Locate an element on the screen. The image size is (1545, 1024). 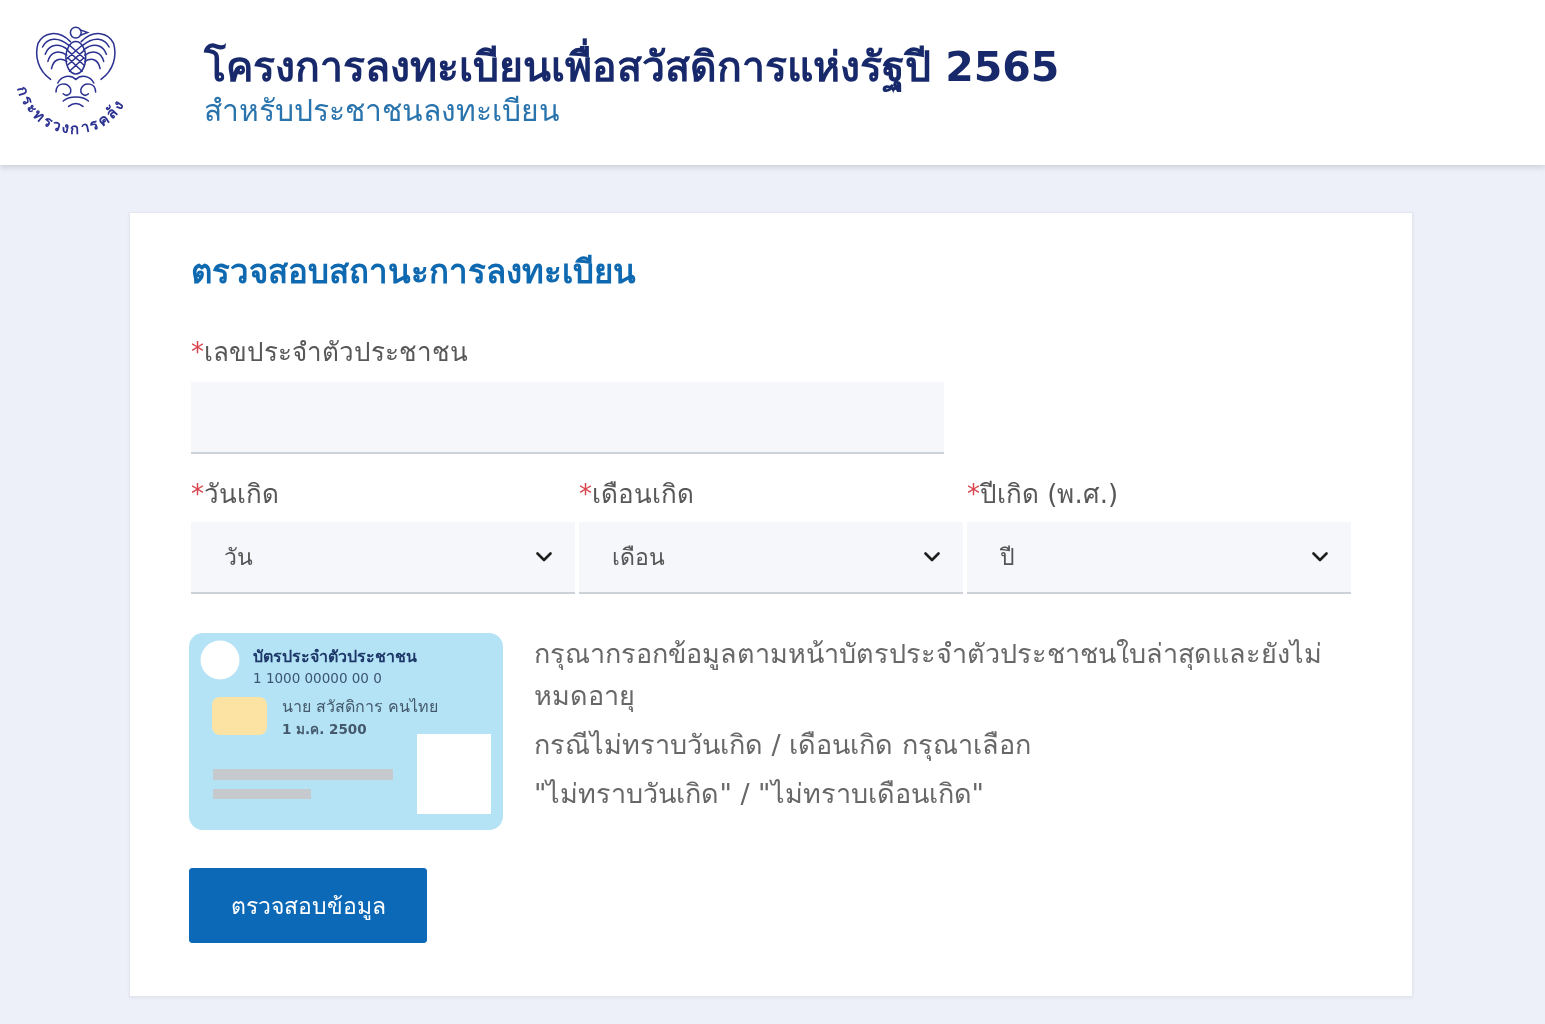
field-label: *เลขประจำตัวประชาชน is located at coordinates (329, 352).